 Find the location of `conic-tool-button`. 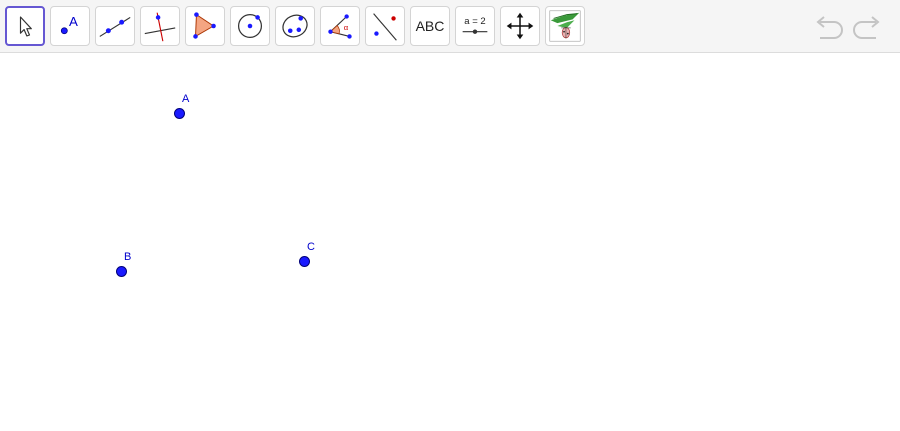

conic-tool-button is located at coordinates (295, 26).